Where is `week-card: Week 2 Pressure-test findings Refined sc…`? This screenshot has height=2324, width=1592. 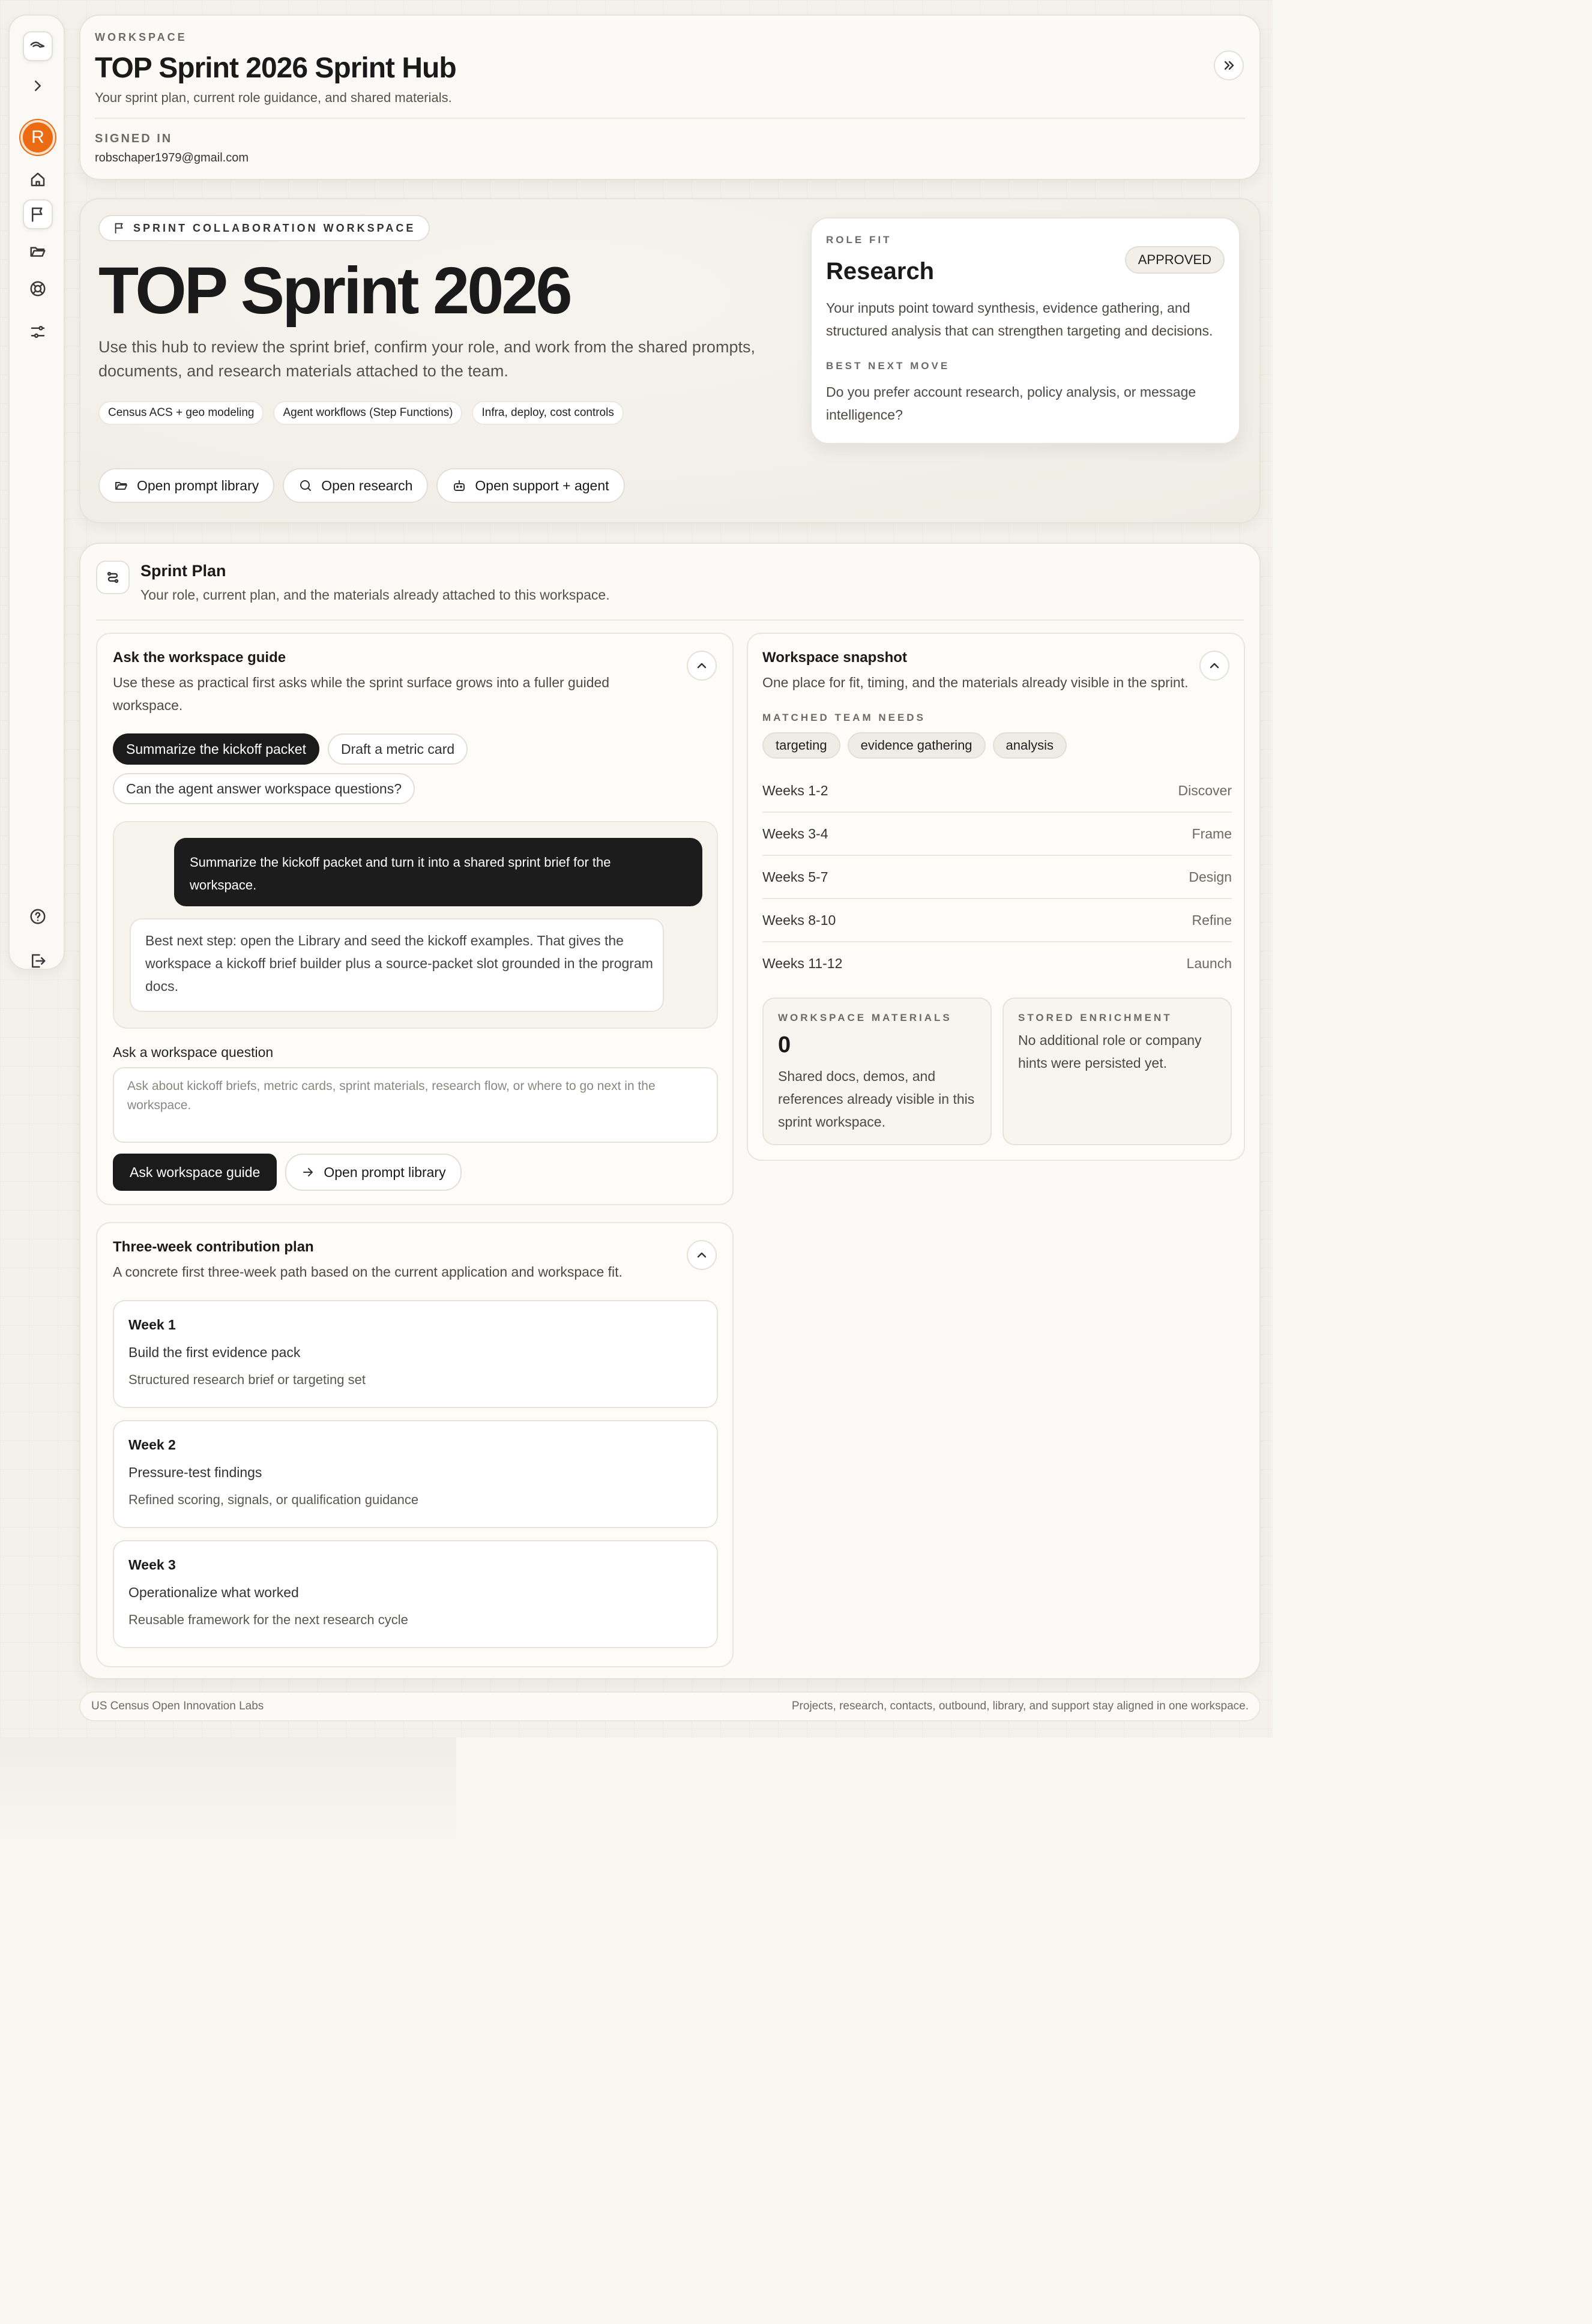
week-card: Week 2 Pressure-test findings Refined sc… is located at coordinates (415, 1474).